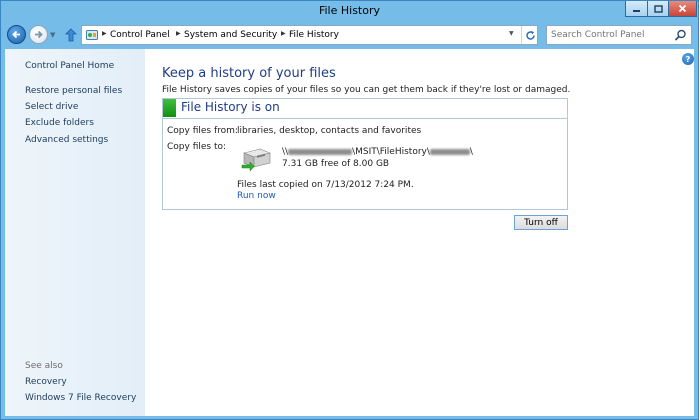 The image size is (699, 420). I want to click on restore-personal-files-link: Restore personal files, so click(73, 91).